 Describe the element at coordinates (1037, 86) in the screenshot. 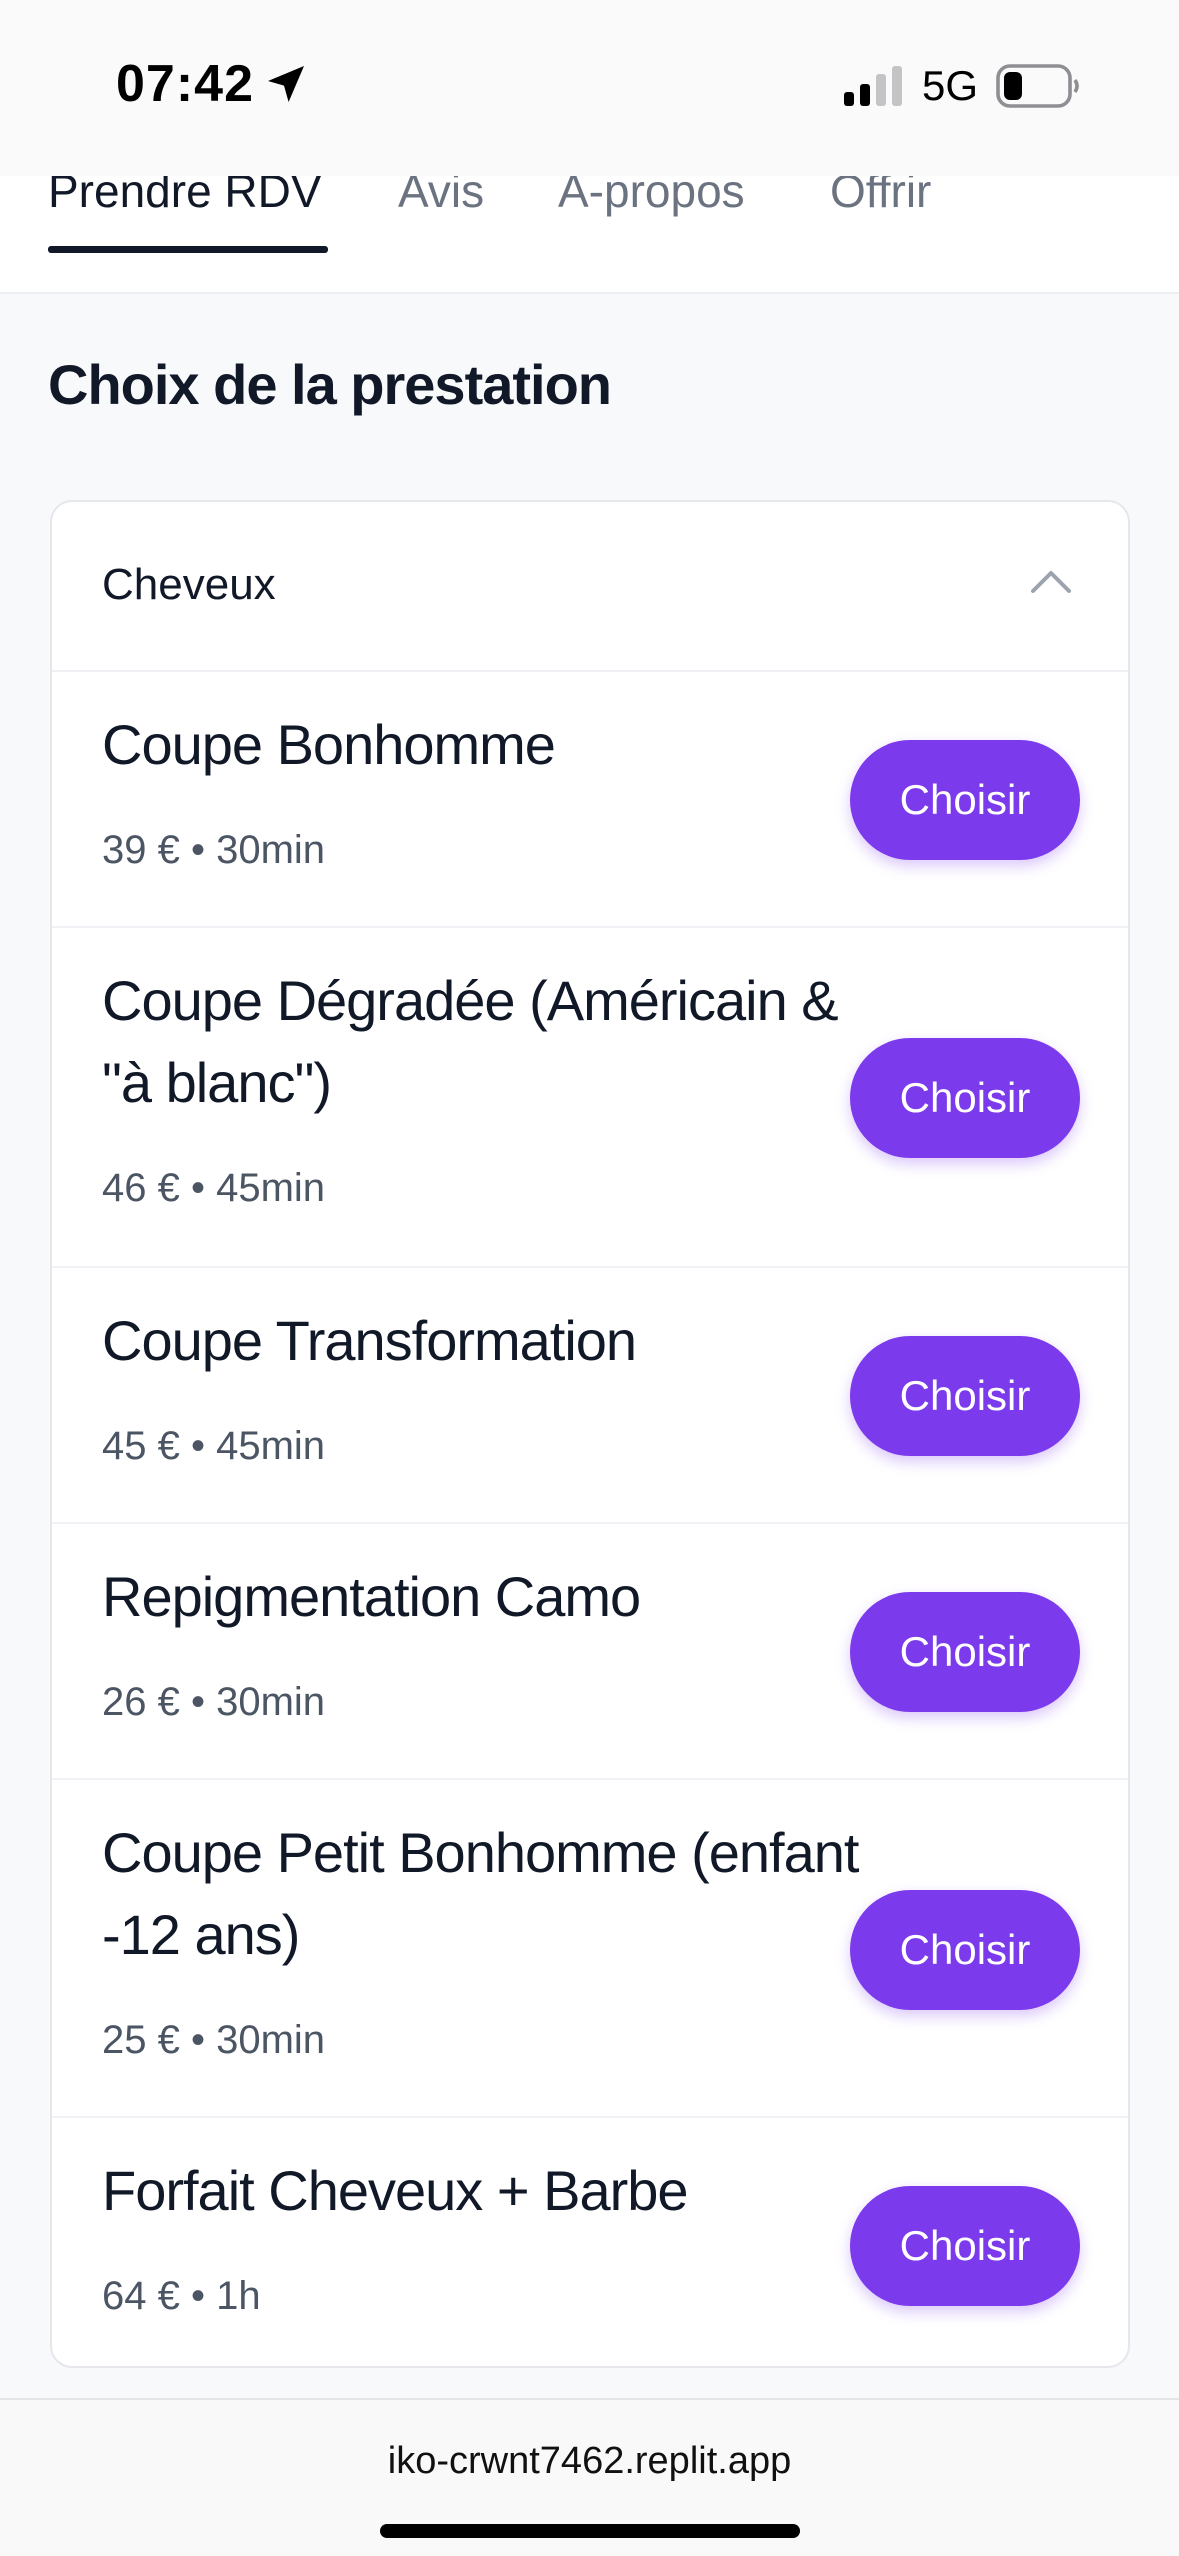

I see `battery-icon` at that location.